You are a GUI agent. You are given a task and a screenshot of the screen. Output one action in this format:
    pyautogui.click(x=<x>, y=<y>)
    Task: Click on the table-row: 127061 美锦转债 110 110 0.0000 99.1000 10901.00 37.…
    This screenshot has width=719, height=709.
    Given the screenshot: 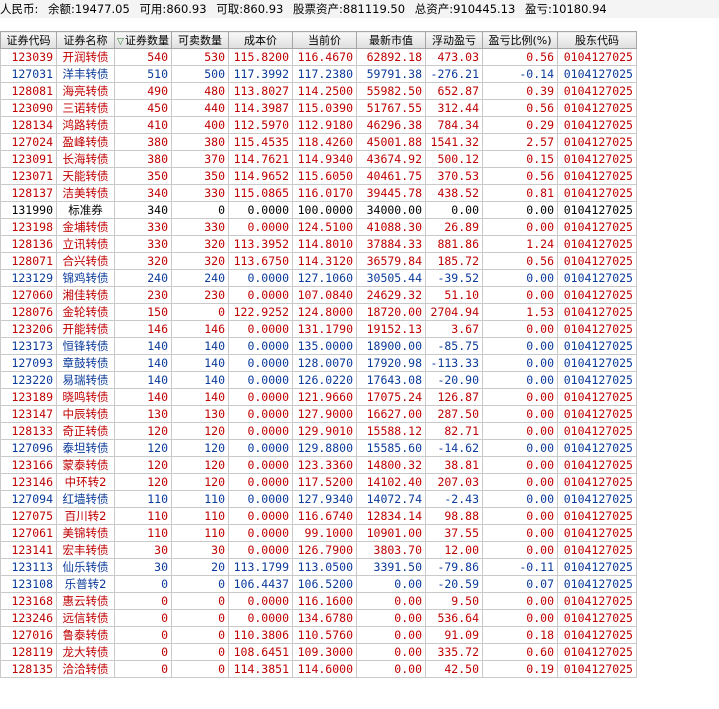 What is the action you would take?
    pyautogui.click(x=318, y=533)
    